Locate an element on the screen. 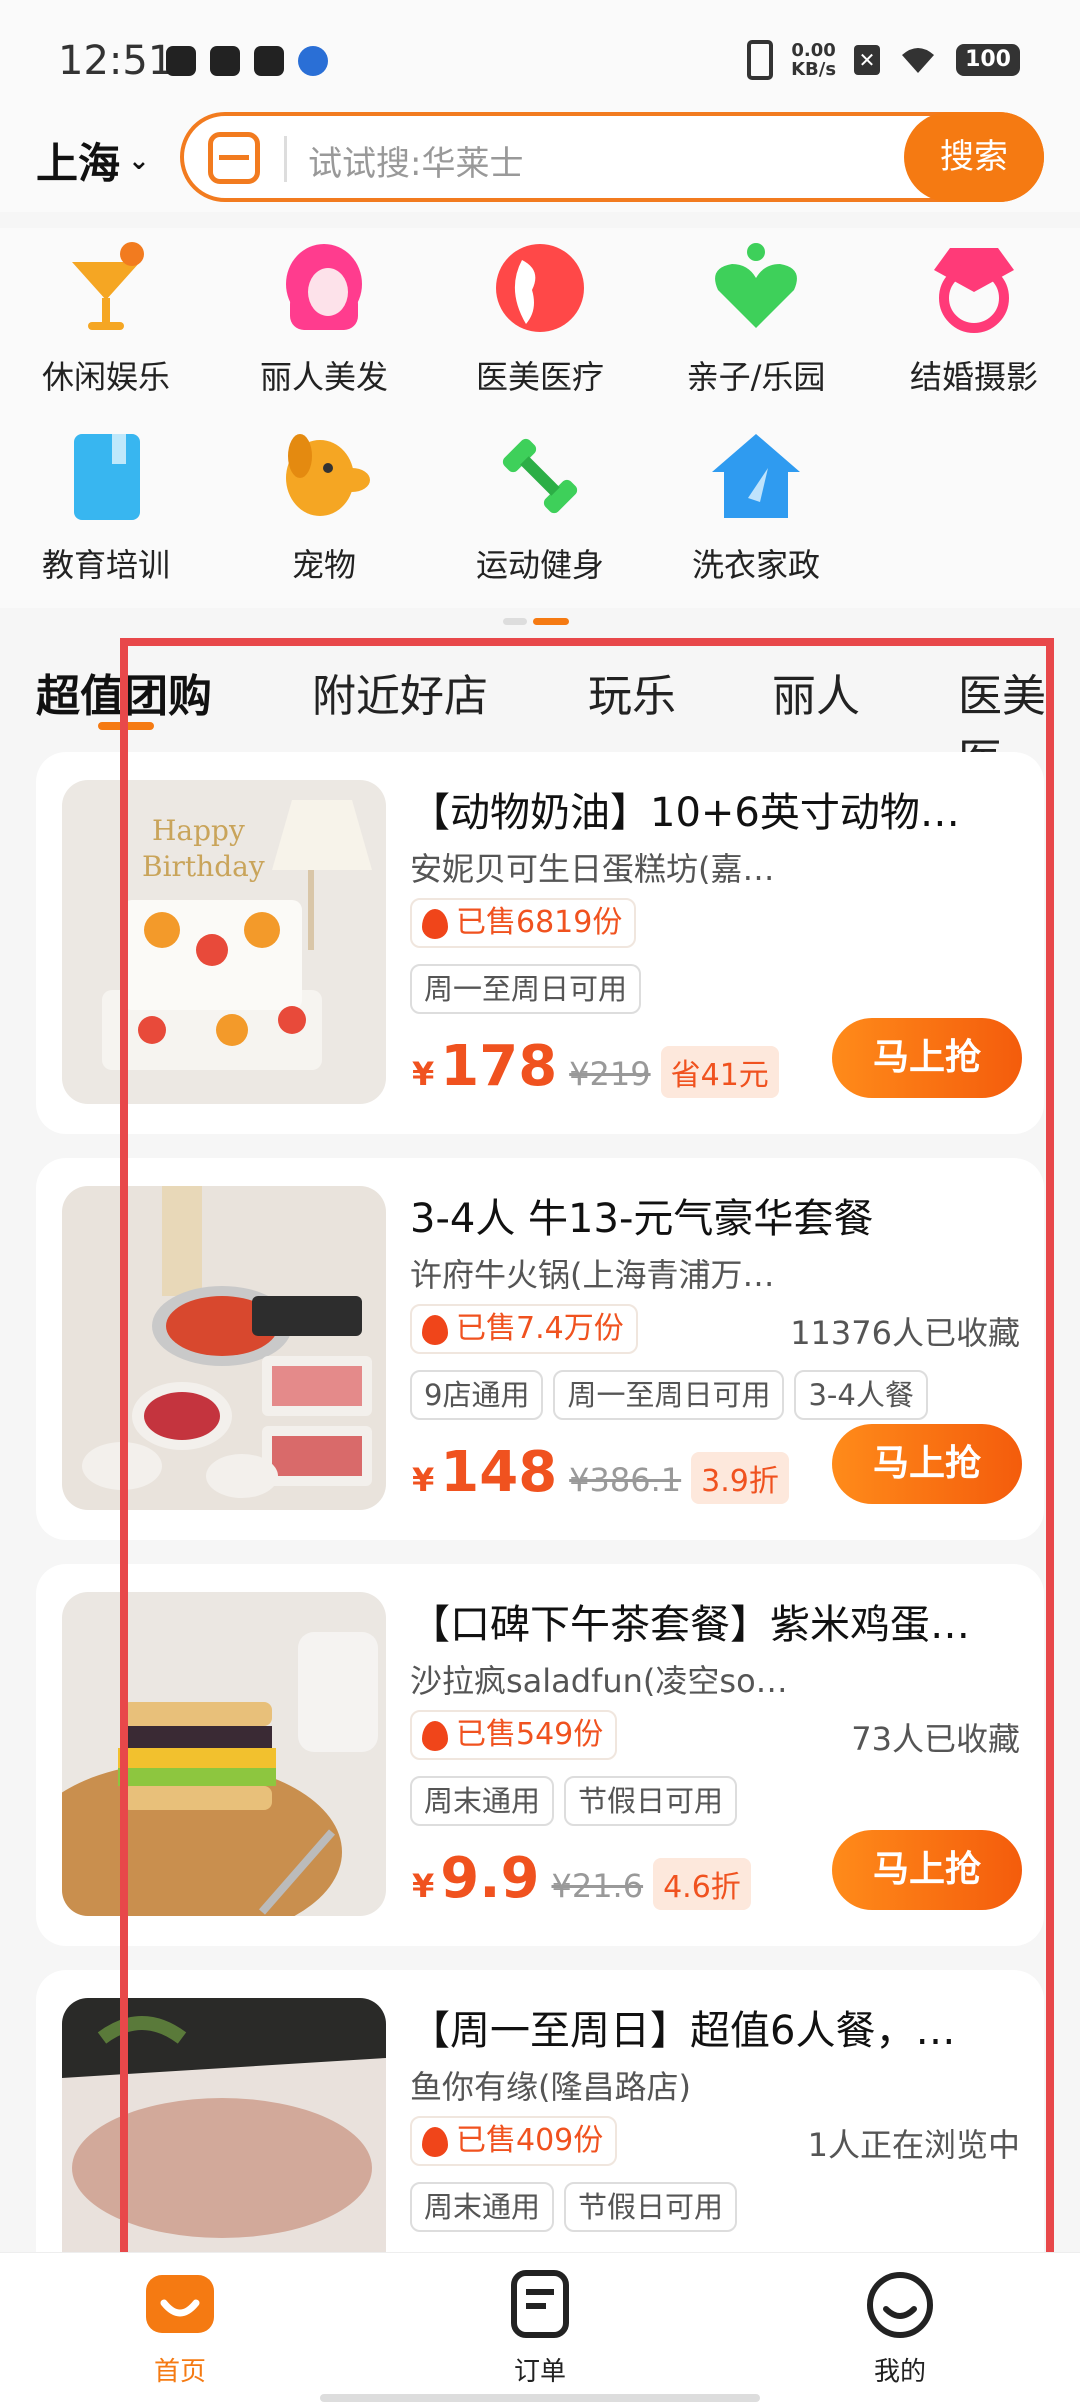  app-badge-icon is located at coordinates (313, 61).